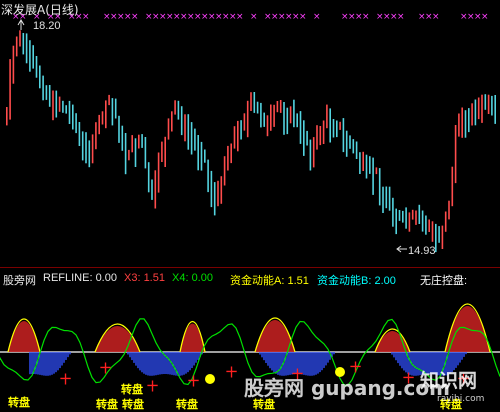  Describe the element at coordinates (80, 278) in the screenshot. I see `refline-value: REFLINE: 0.00` at that location.